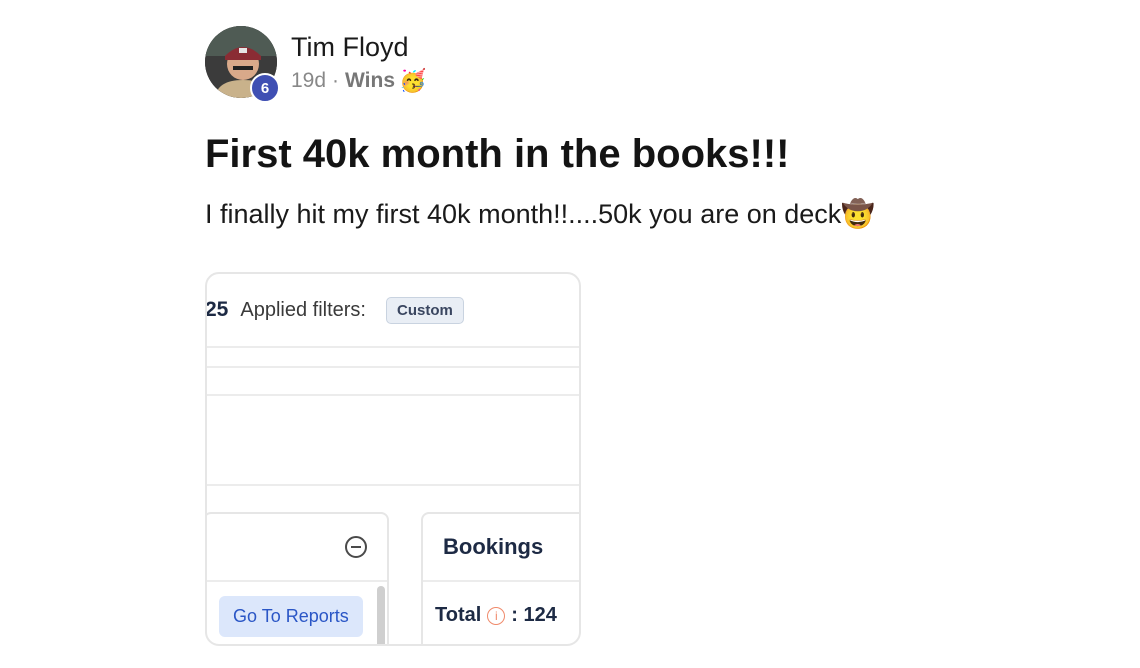 The height and width of the screenshot is (668, 1140). What do you see at coordinates (497, 154) in the screenshot?
I see `post-title: First 40k month in the books!!!` at bounding box center [497, 154].